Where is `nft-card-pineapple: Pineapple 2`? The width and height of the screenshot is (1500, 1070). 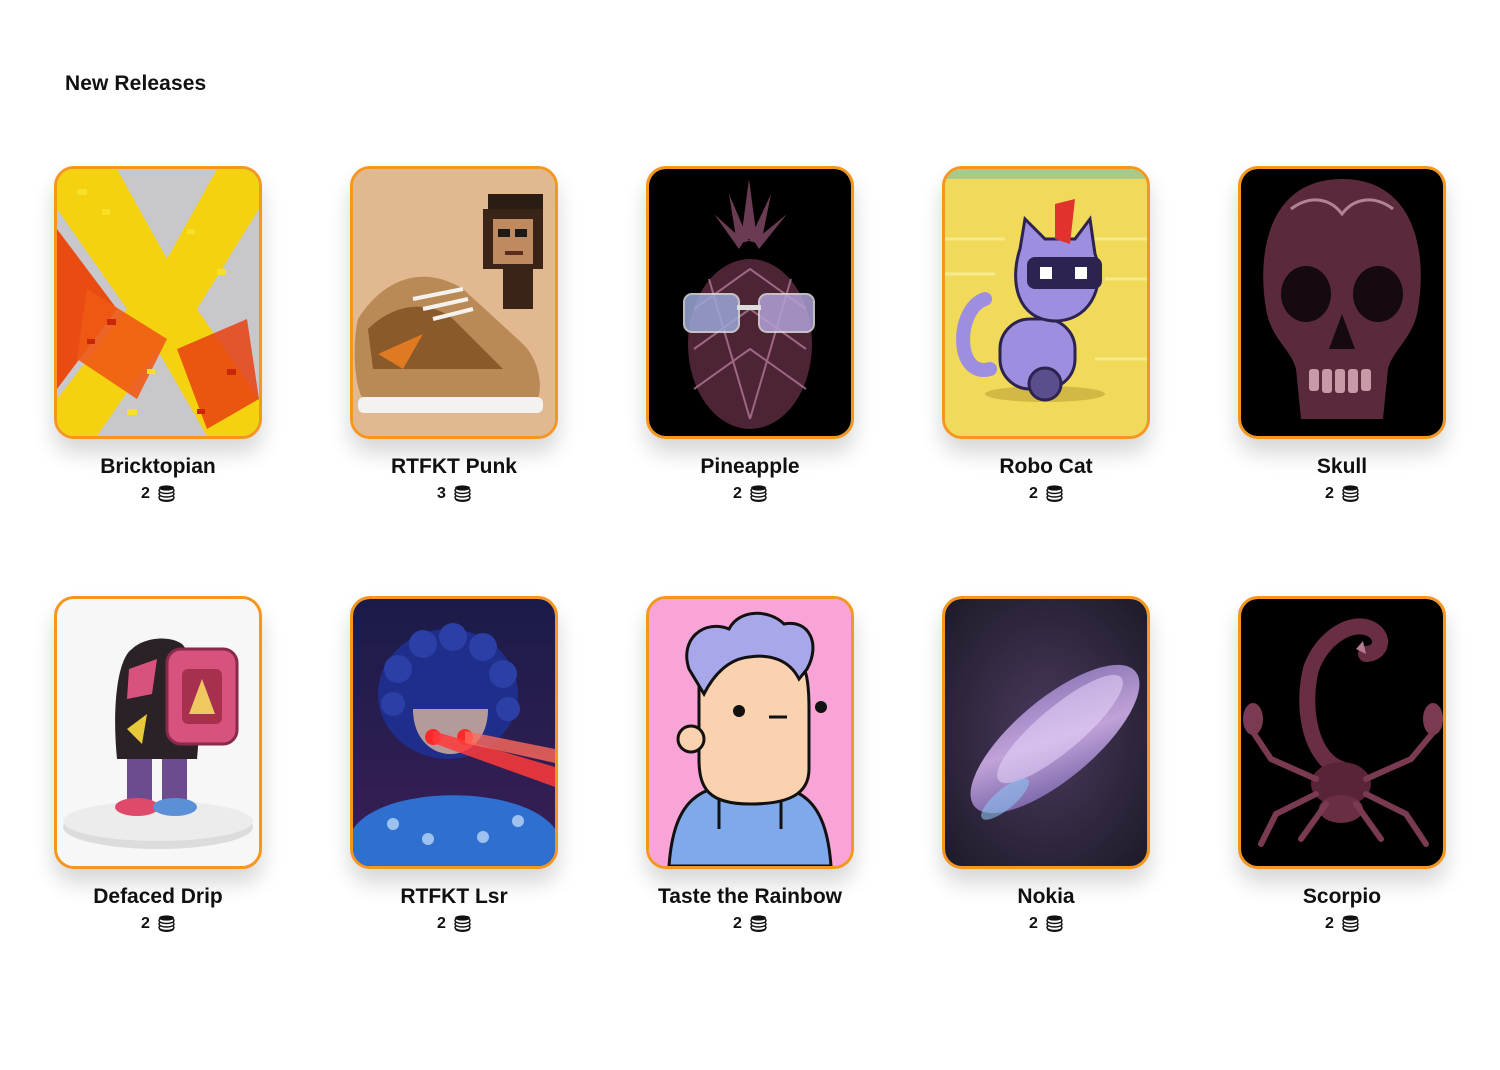
nft-card-pineapple: Pineapple 2 is located at coordinates (750, 334).